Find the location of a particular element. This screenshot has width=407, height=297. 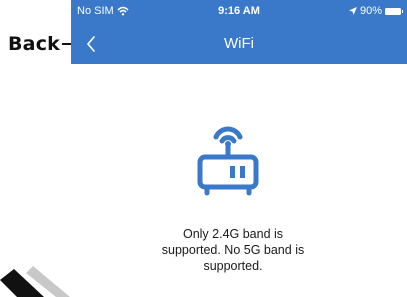

back-annotation: Back is located at coordinates (35, 44).